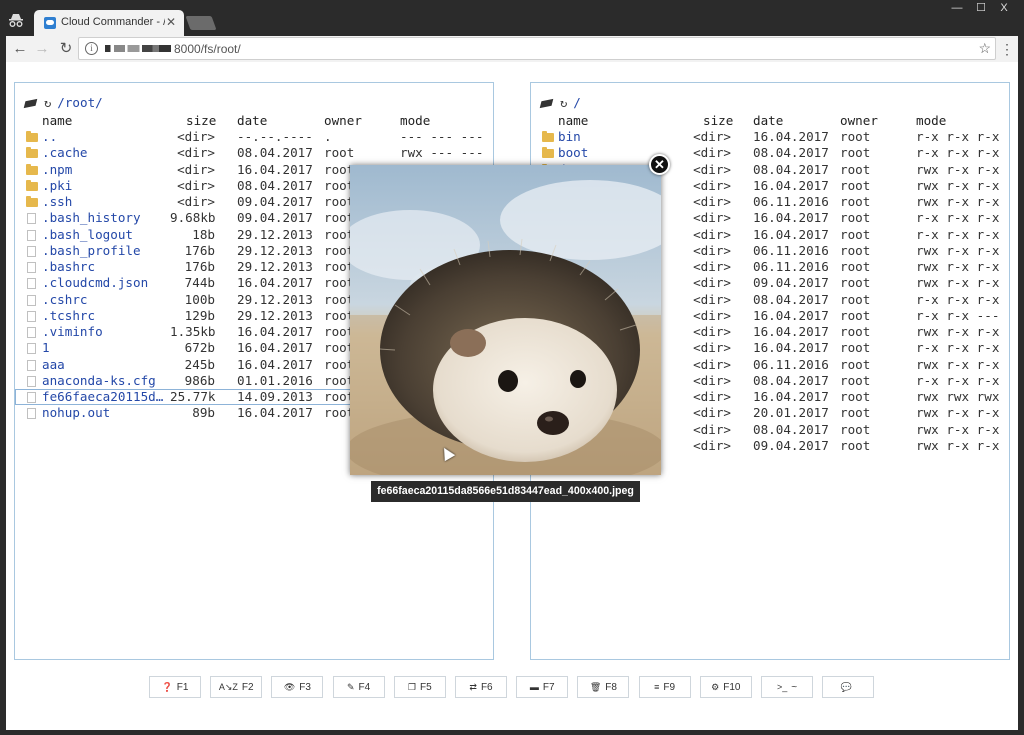  What do you see at coordinates (984, 48) in the screenshot?
I see `bookmark-star-icon: ☆` at bounding box center [984, 48].